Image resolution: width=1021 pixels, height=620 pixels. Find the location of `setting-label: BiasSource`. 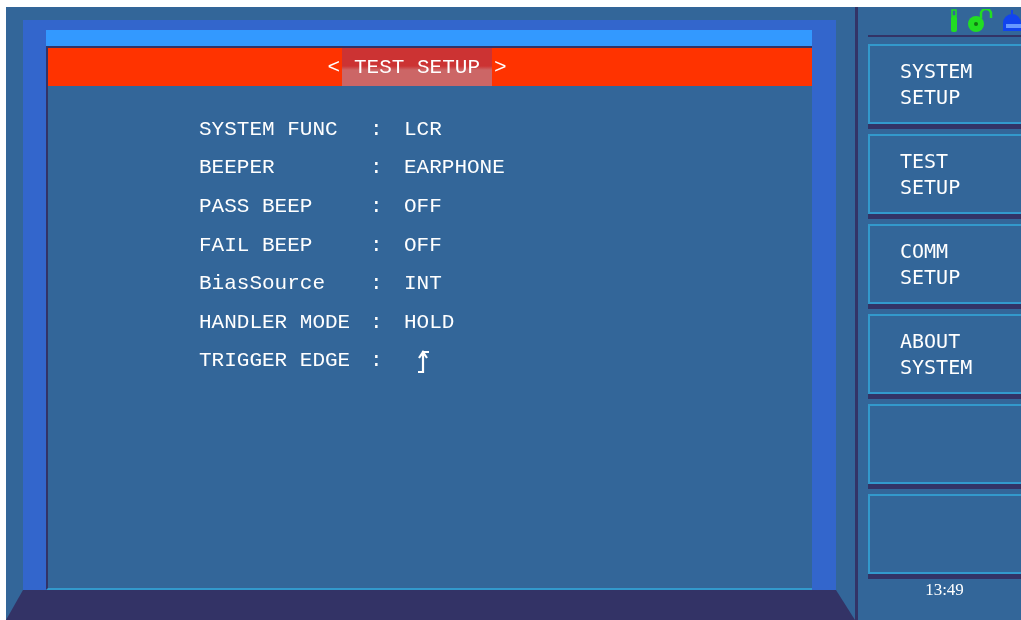

setting-label: BiasSource is located at coordinates (262, 284).